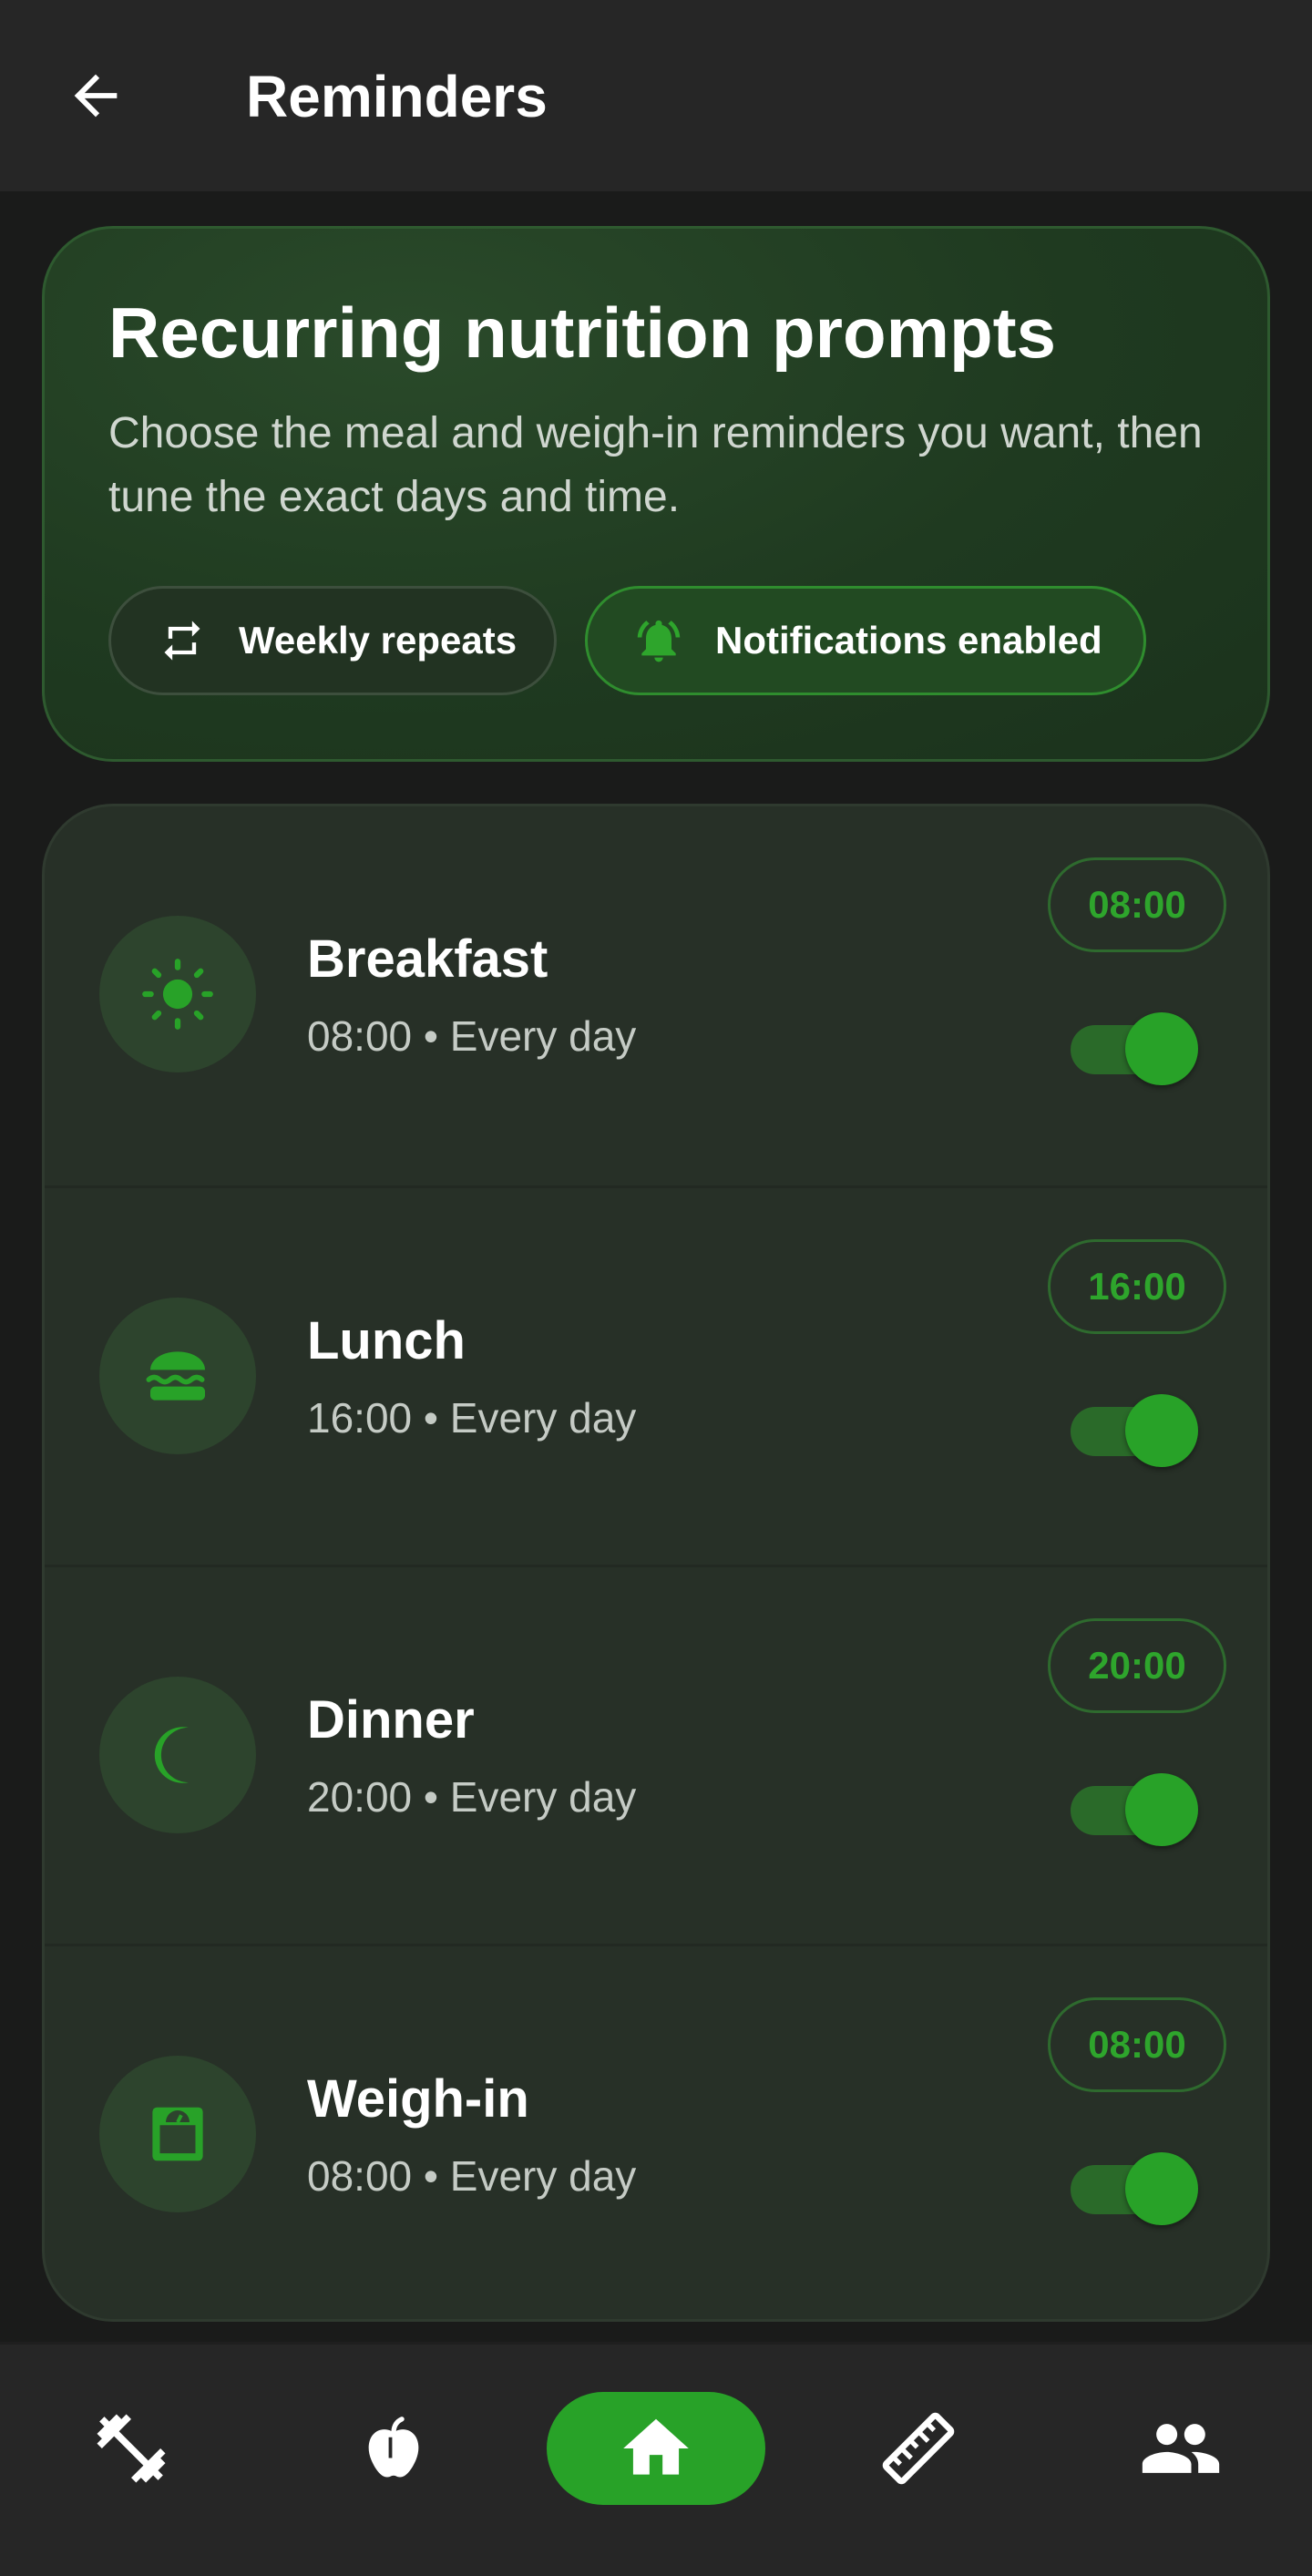  What do you see at coordinates (656, 1755) in the screenshot?
I see `reminder-row-dinner: Dinner 20:00 • Every day 20:00` at bounding box center [656, 1755].